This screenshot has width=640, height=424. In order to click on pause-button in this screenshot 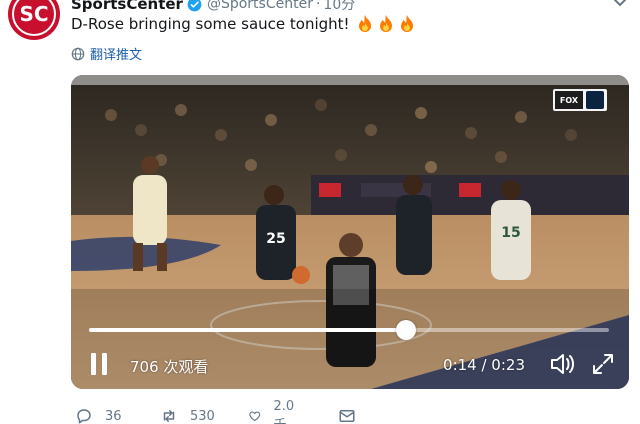, I will do `click(99, 364)`.